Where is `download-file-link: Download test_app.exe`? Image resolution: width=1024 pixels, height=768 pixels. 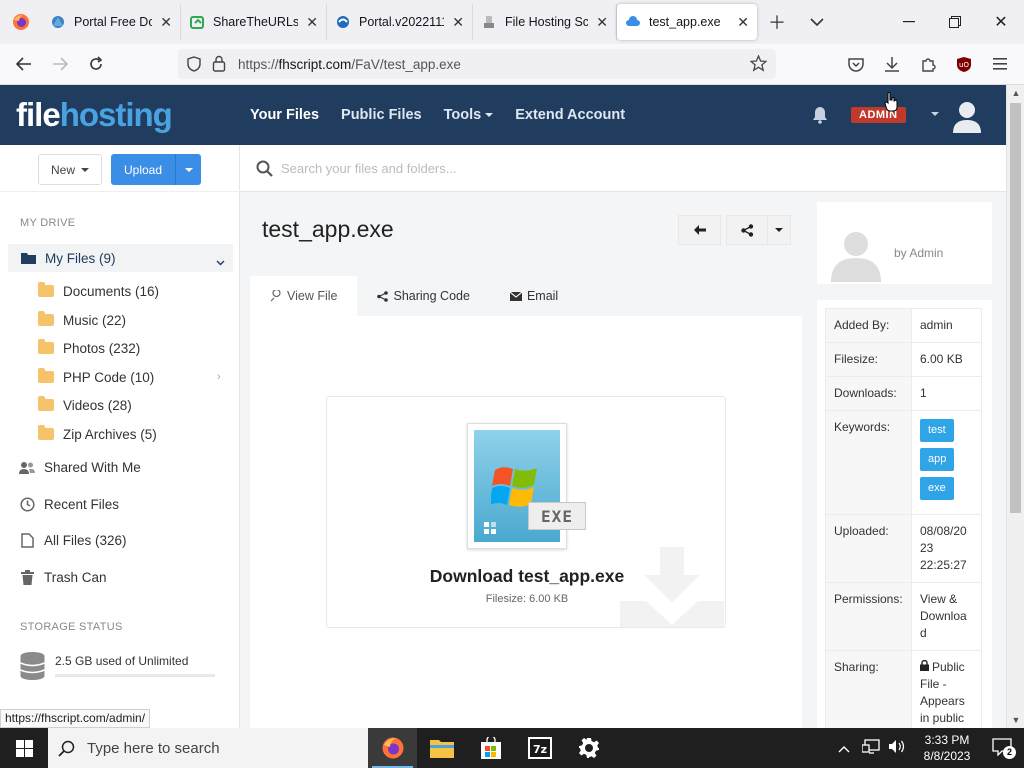 download-file-link: Download test_app.exe is located at coordinates (526, 576).